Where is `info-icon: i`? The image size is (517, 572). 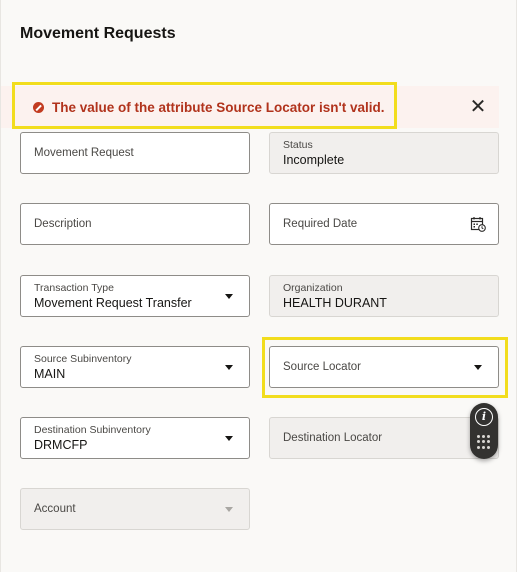
info-icon: i is located at coordinates (484, 417).